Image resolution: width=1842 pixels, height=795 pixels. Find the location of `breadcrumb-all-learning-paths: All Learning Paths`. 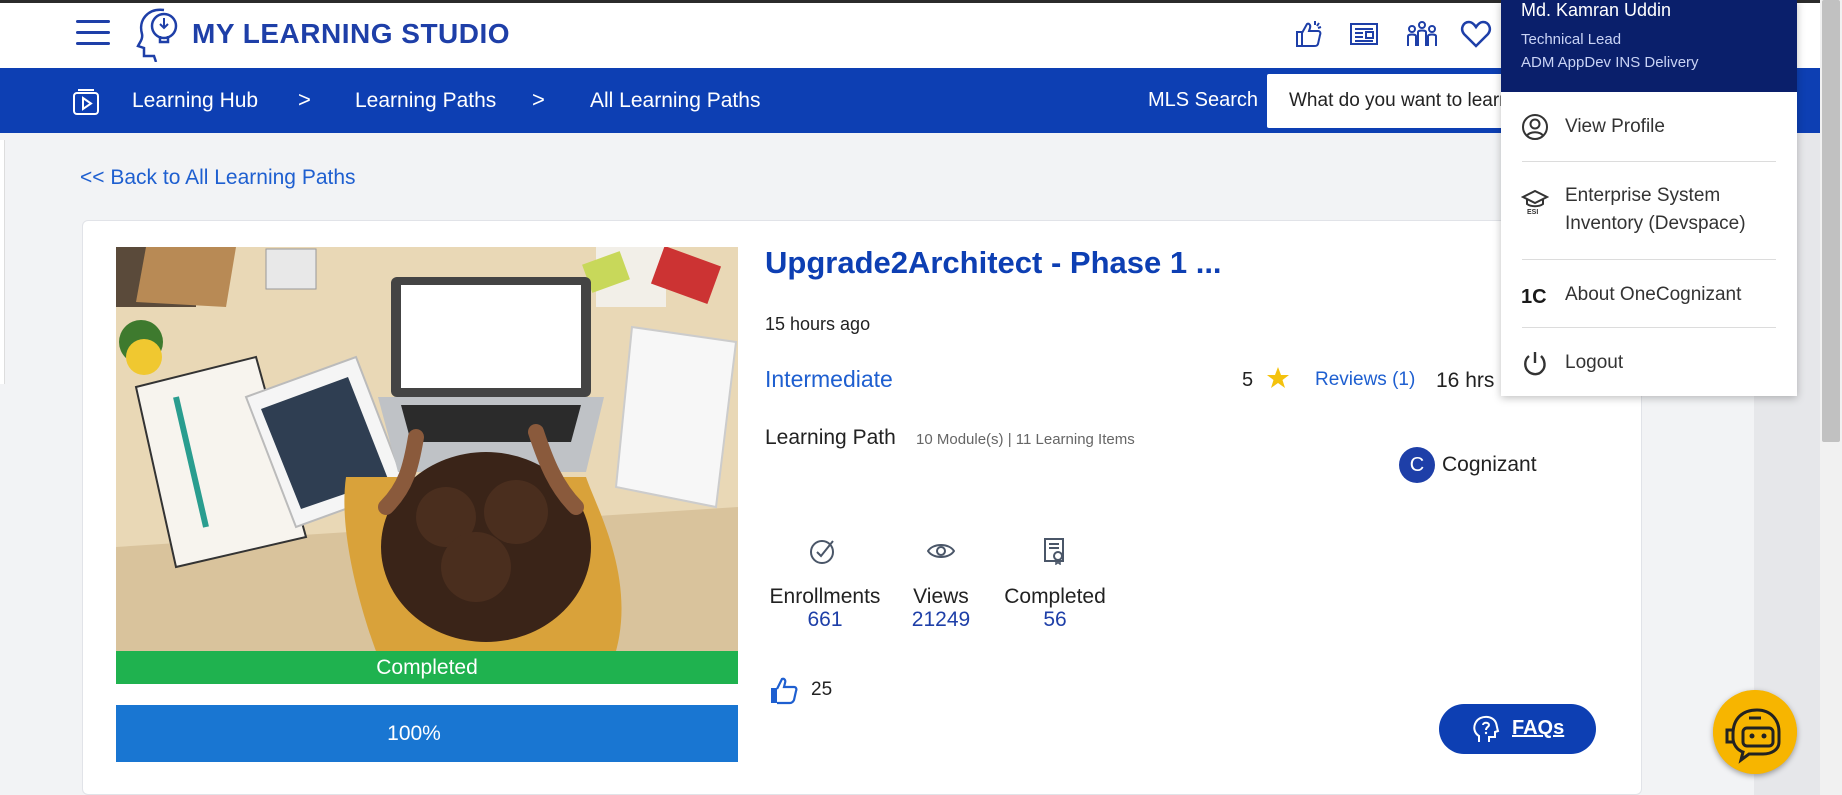

breadcrumb-all-learning-paths: All Learning Paths is located at coordinates (675, 101).